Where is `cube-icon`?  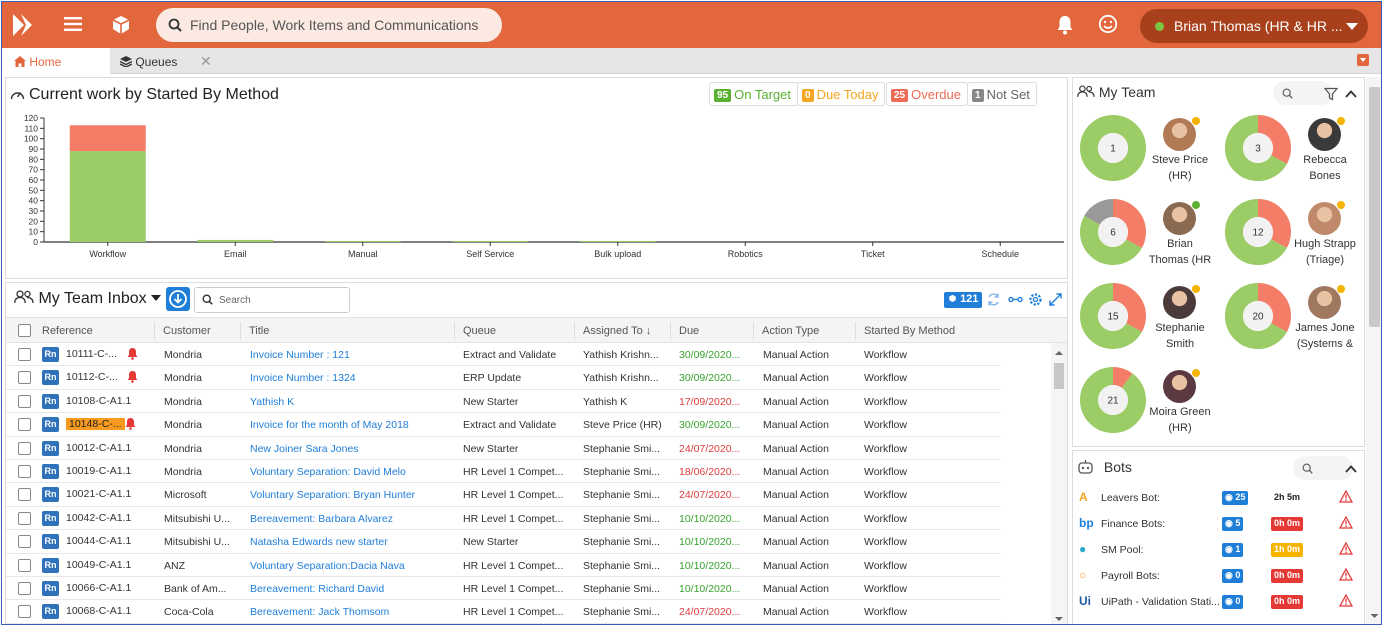
cube-icon is located at coordinates (121, 25).